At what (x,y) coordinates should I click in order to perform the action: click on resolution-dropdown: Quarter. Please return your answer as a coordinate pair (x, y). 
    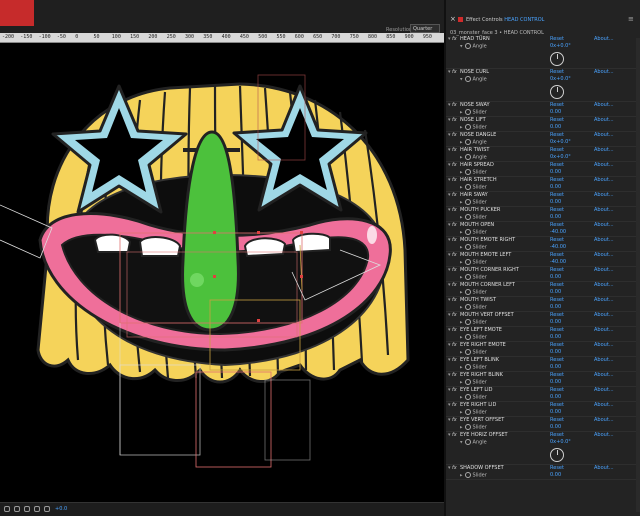
    Looking at the image, I should click on (425, 28).